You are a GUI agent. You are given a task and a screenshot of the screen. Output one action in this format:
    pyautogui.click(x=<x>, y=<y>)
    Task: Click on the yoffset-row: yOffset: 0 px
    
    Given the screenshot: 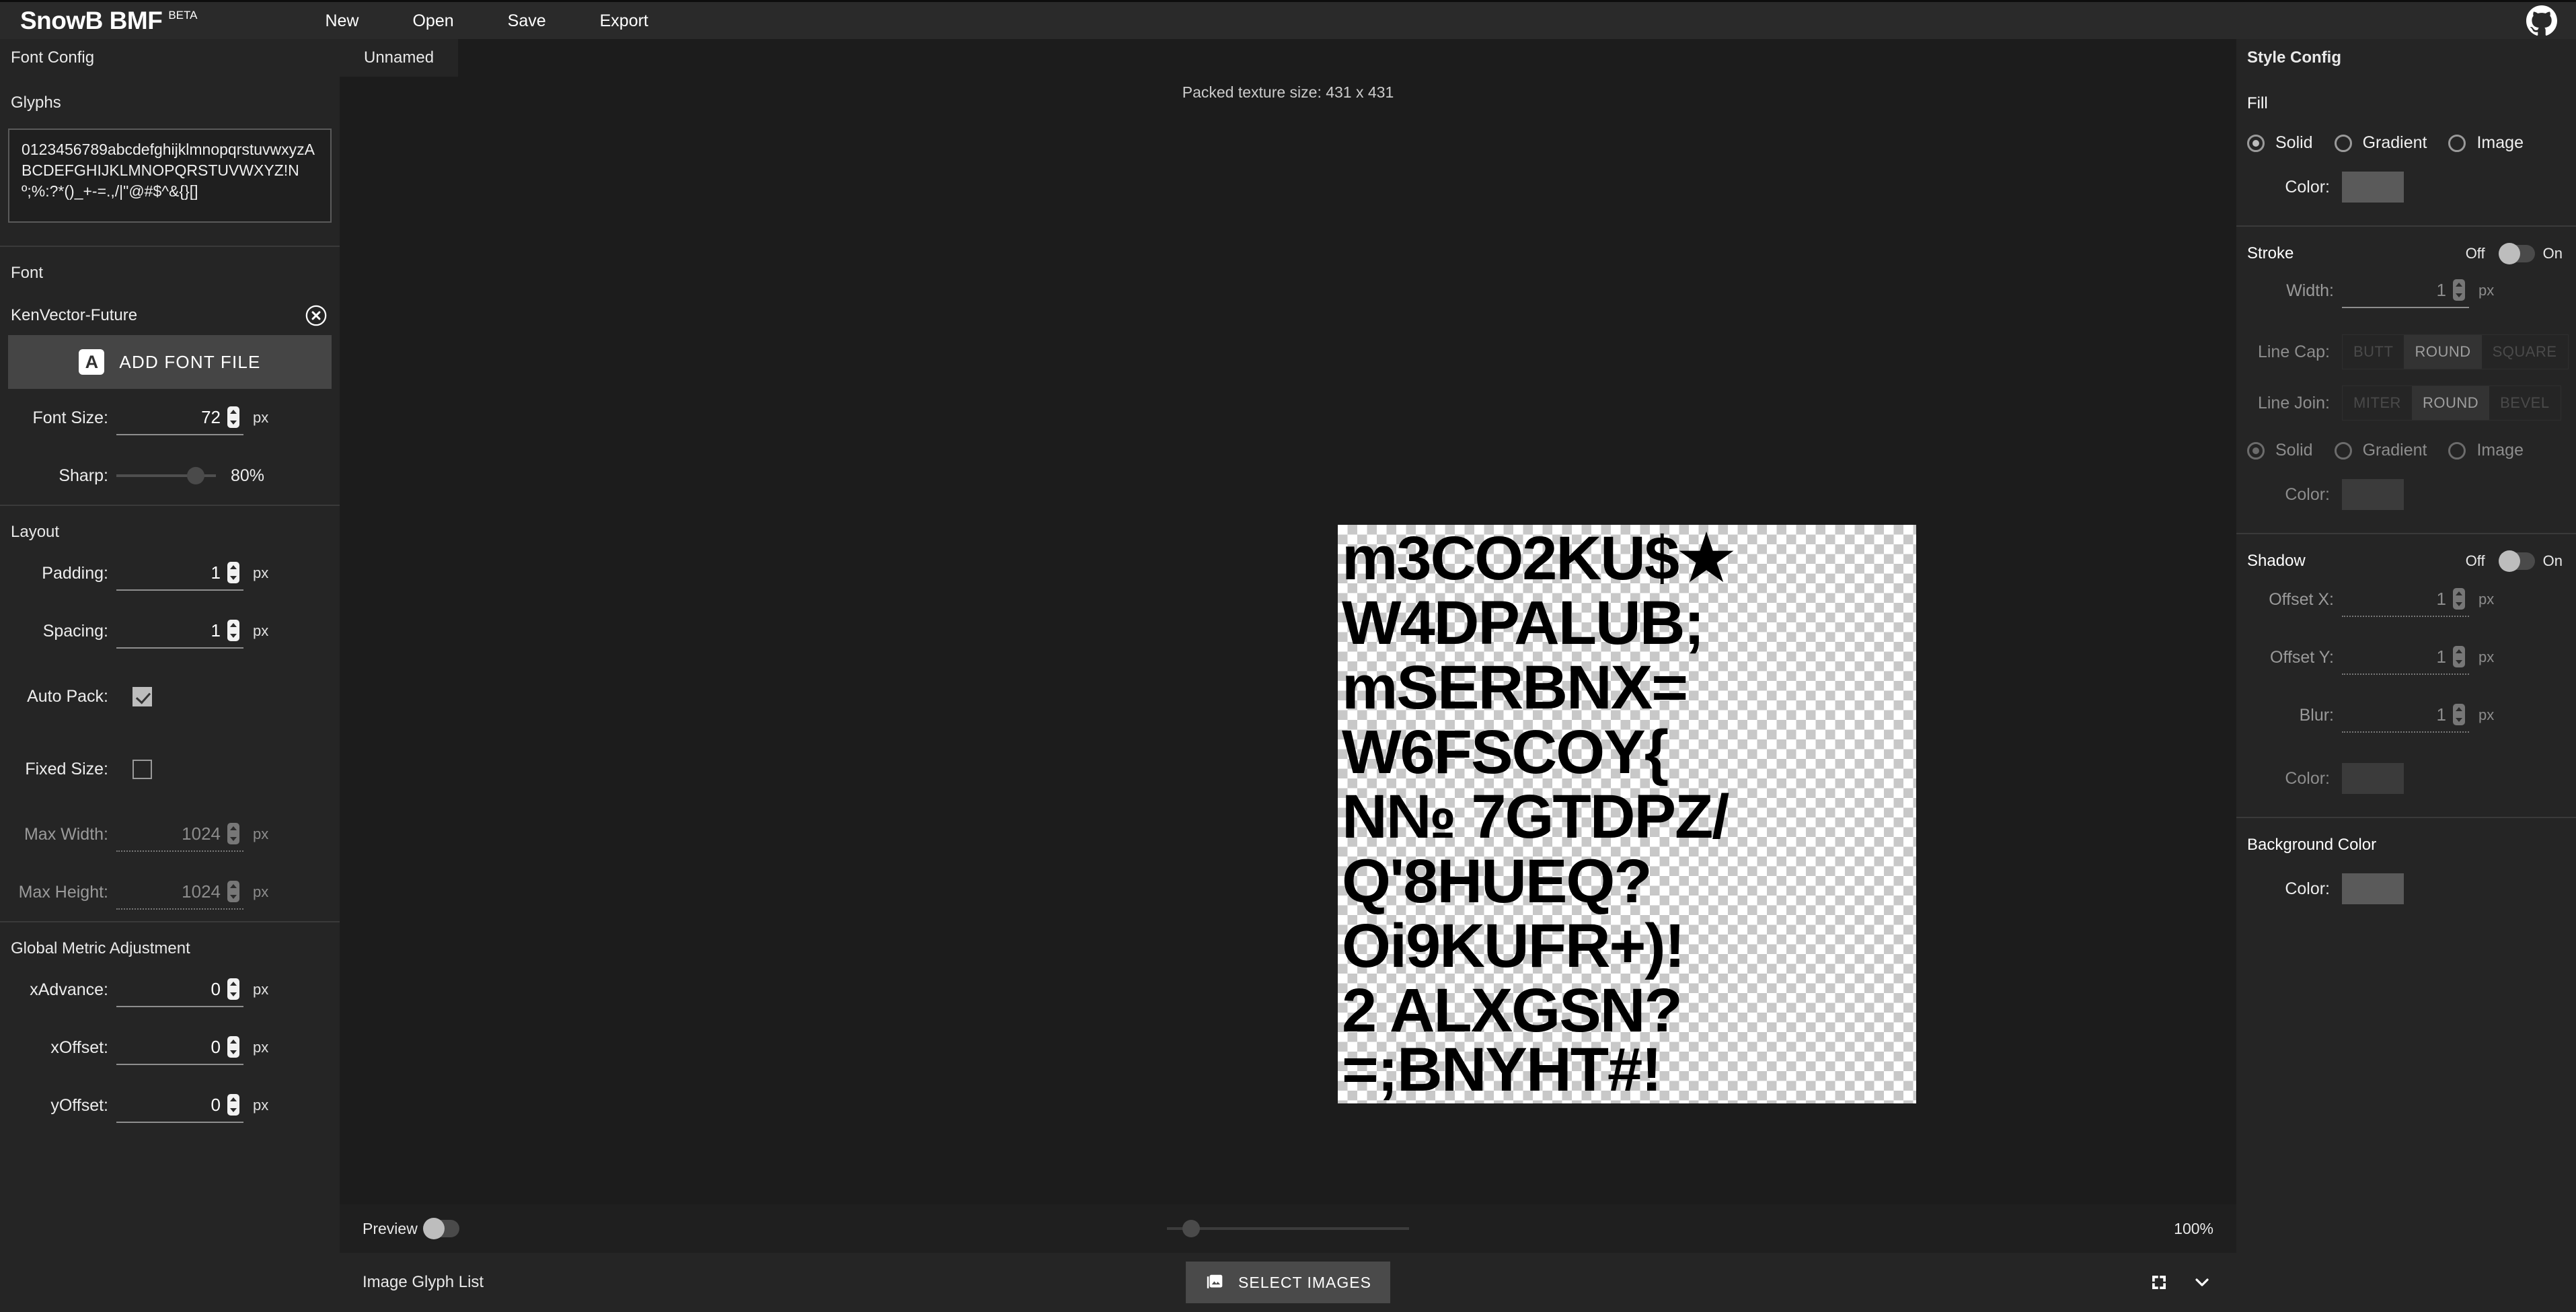 What is the action you would take?
    pyautogui.click(x=170, y=1105)
    